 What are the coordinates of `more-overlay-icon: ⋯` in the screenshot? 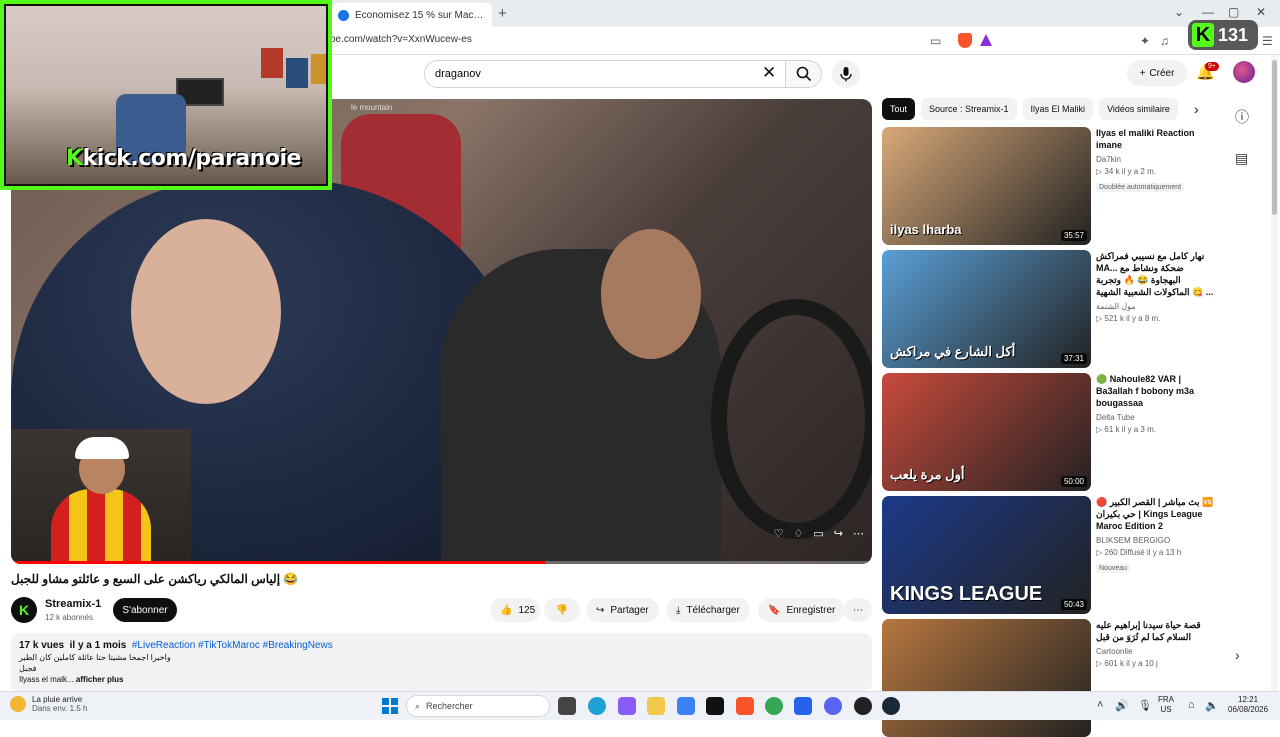 It's located at (858, 533).